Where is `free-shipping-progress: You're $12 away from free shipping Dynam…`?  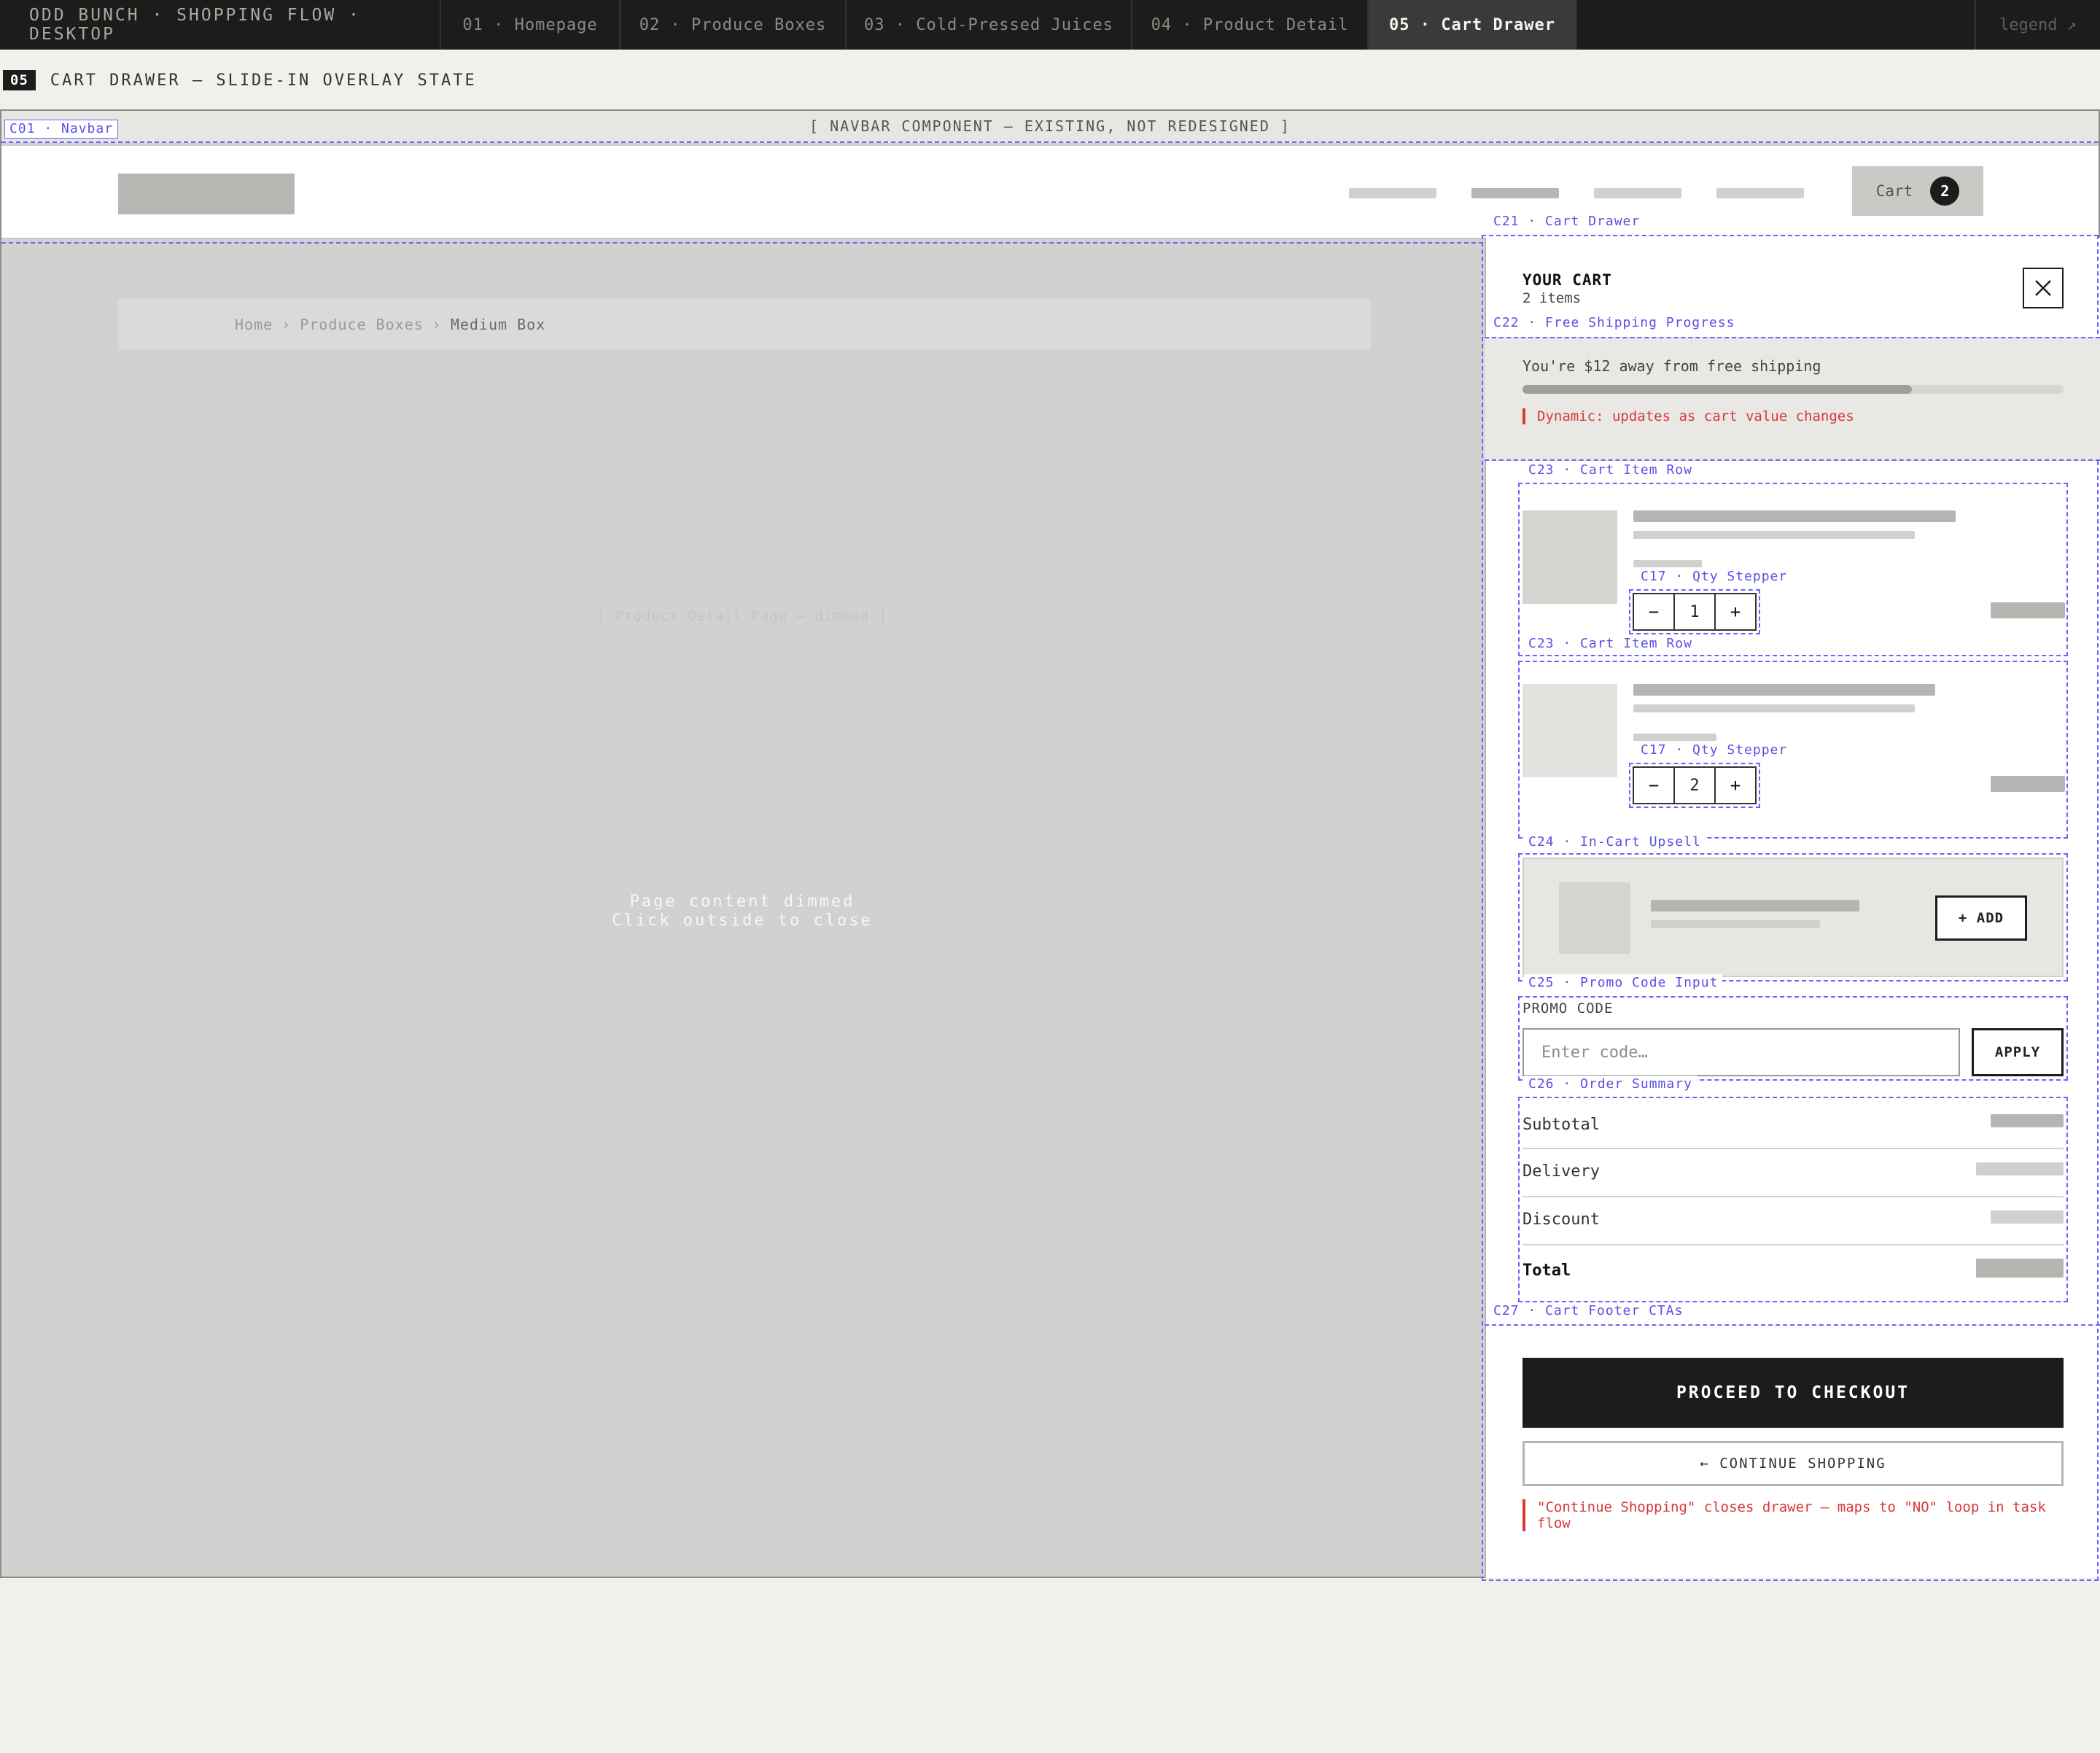 free-shipping-progress: You're $12 away from free shipping Dynam… is located at coordinates (1792, 399).